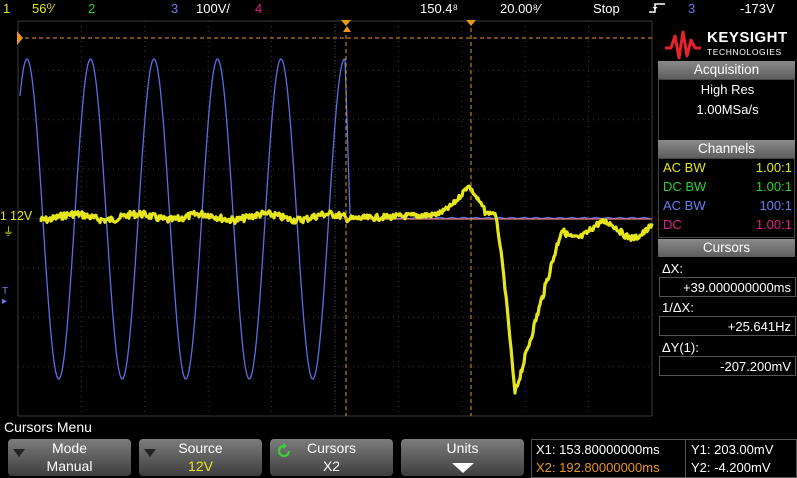 The width and height of the screenshot is (797, 478). I want to click on channels-panel: AC BW 1.00:1 DC BW 1.00:1 AC BW 100:1 DC 1.00:1, so click(726, 198).